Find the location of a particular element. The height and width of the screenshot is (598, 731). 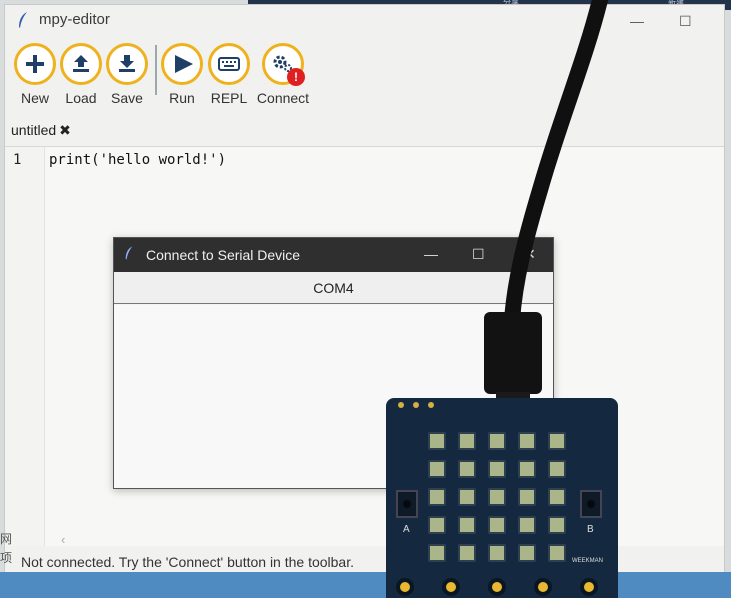

microcontroller-board: A B WEEKMAN is located at coordinates (502, 498).